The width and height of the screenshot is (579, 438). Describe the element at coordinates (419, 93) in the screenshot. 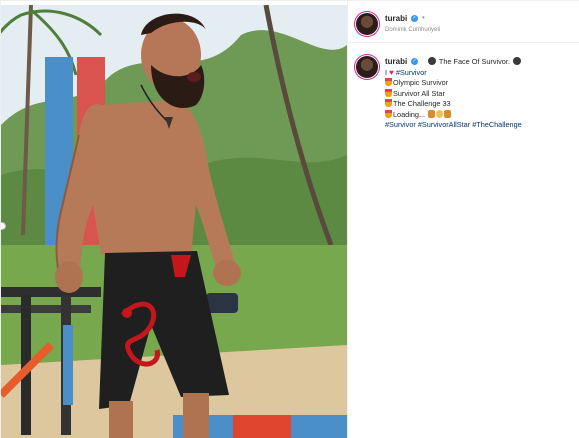

I see `caption-line-text: Survivor All Star` at that location.